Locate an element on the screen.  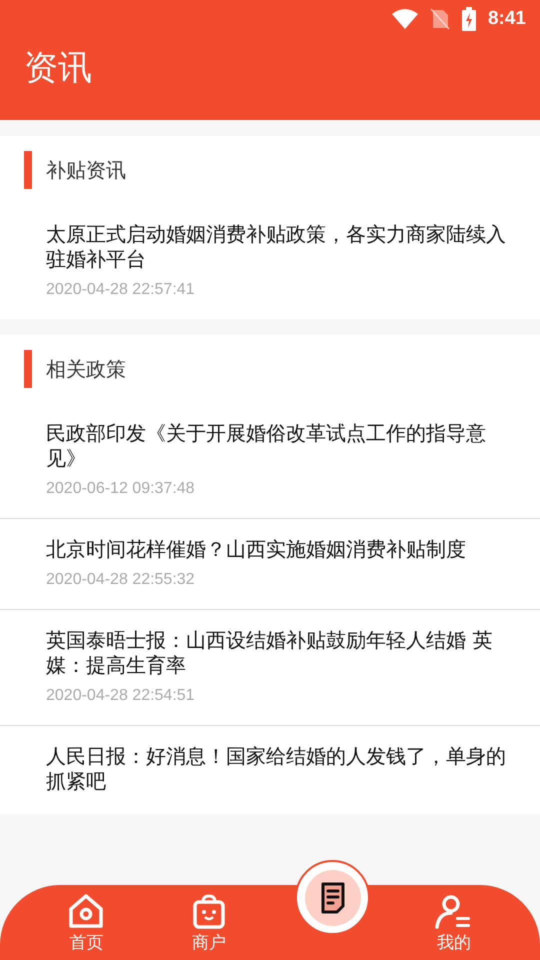
article-date: 2020-04-28 22:57:41 is located at coordinates (121, 290).